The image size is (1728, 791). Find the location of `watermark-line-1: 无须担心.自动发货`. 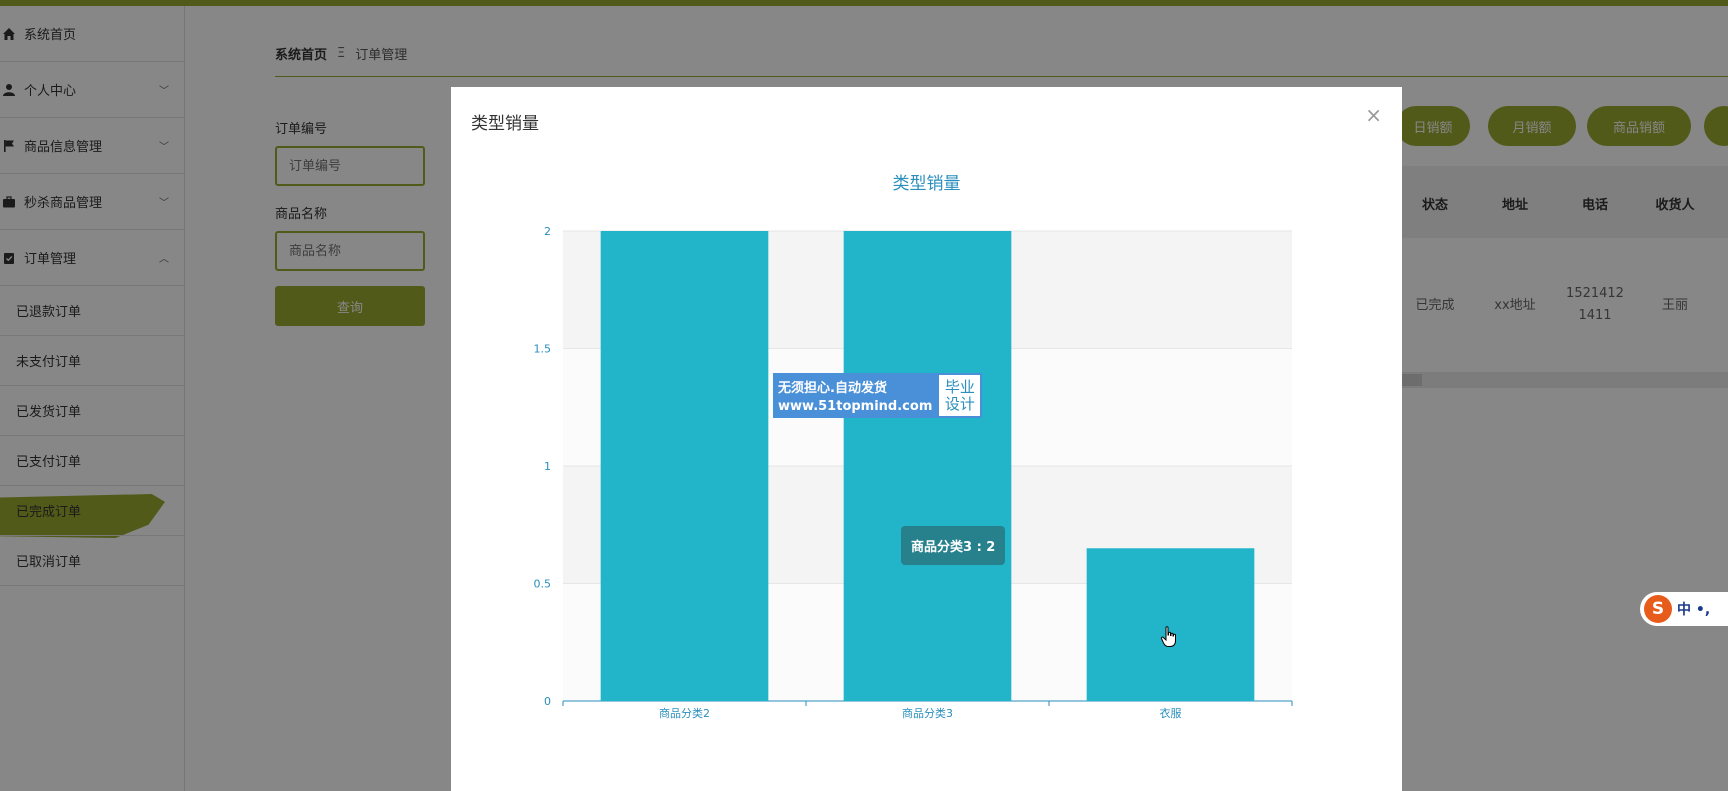

watermark-line-1: 无须担心.自动发货 is located at coordinates (832, 388).